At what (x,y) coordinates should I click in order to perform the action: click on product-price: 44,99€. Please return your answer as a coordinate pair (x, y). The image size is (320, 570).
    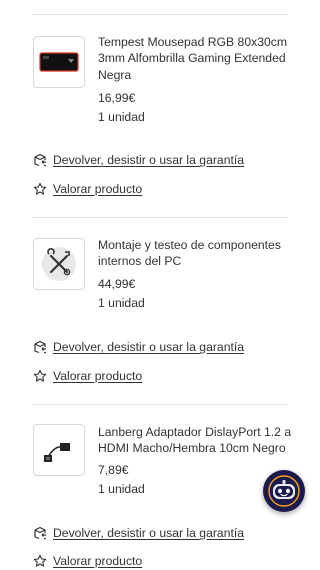
    Looking at the image, I should click on (117, 284).